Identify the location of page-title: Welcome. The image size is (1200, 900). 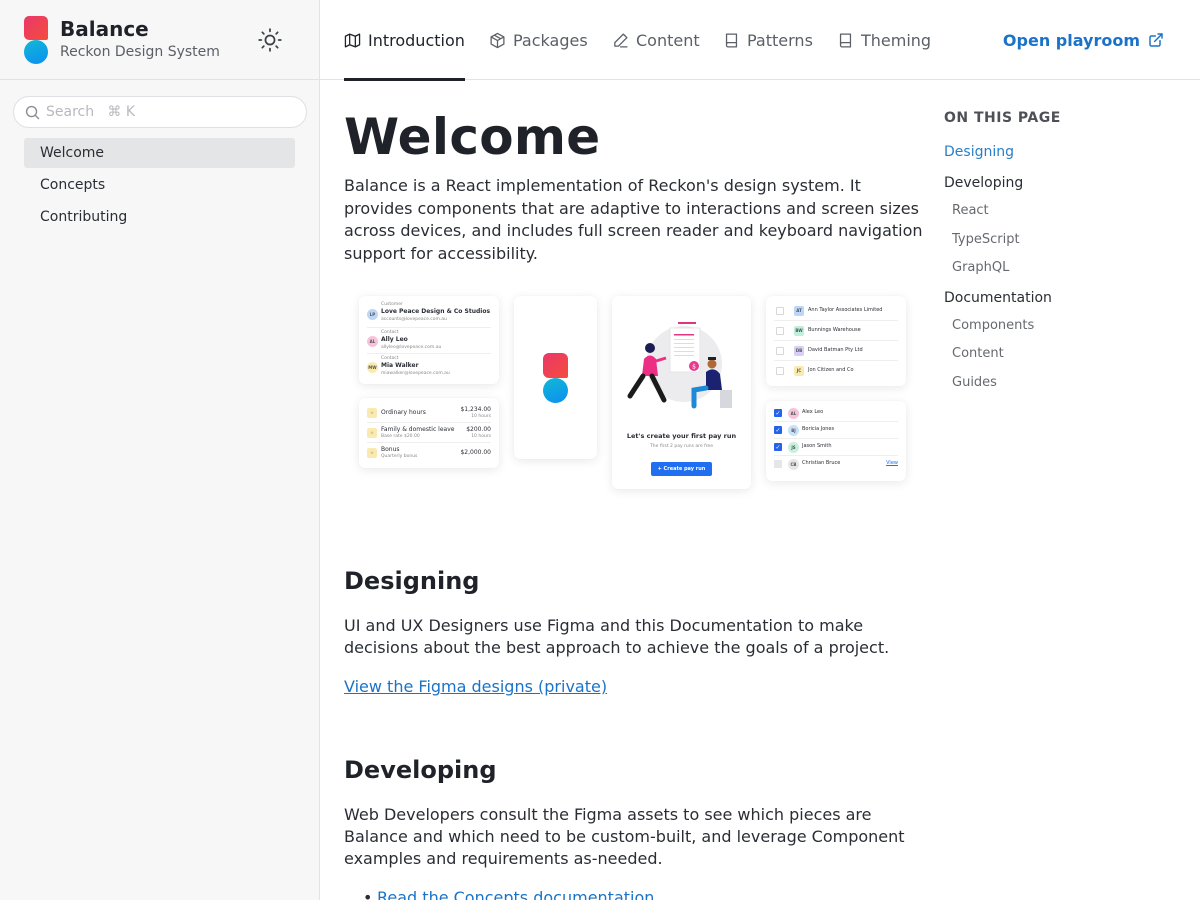
(472, 137).